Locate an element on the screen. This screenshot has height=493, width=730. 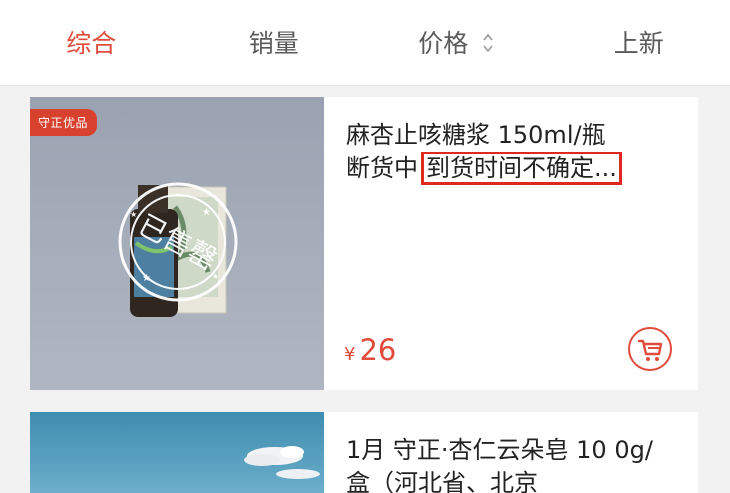
add-to-cart-button is located at coordinates (650, 349).